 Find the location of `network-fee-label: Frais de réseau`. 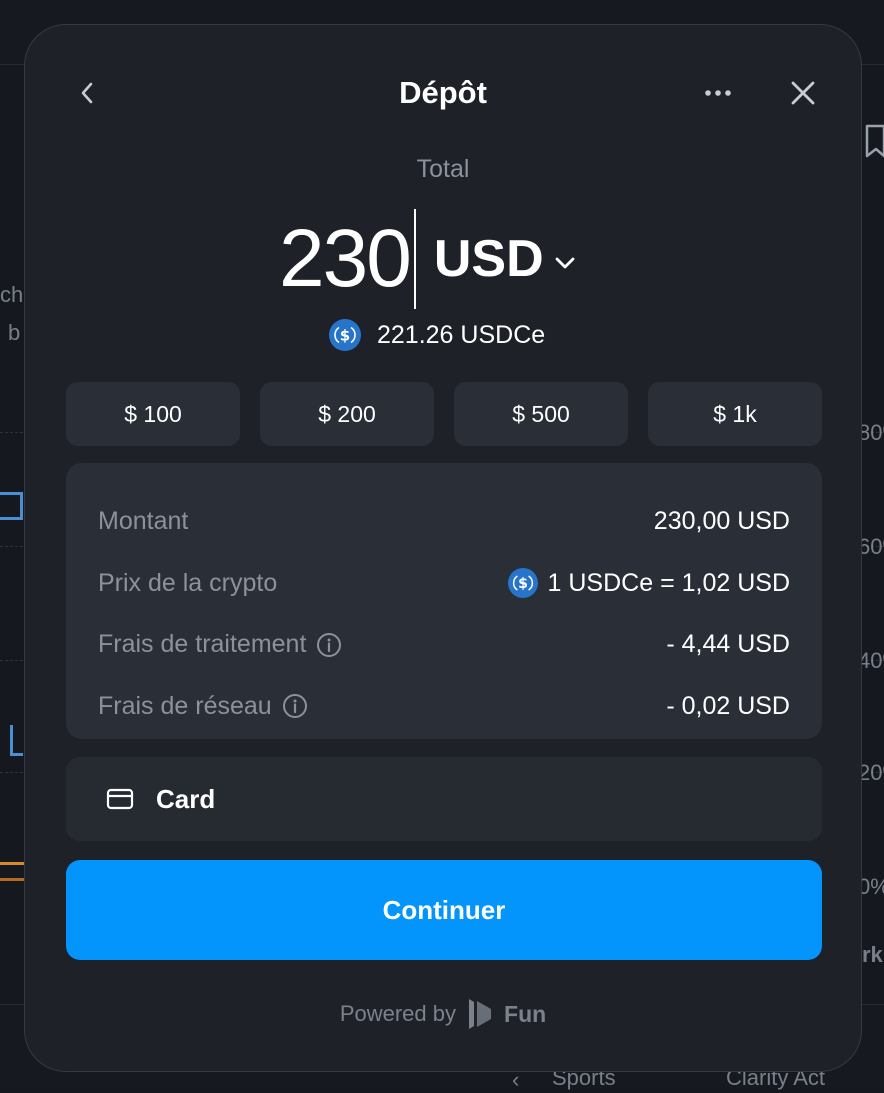

network-fee-label: Frais de réseau is located at coordinates (203, 706).